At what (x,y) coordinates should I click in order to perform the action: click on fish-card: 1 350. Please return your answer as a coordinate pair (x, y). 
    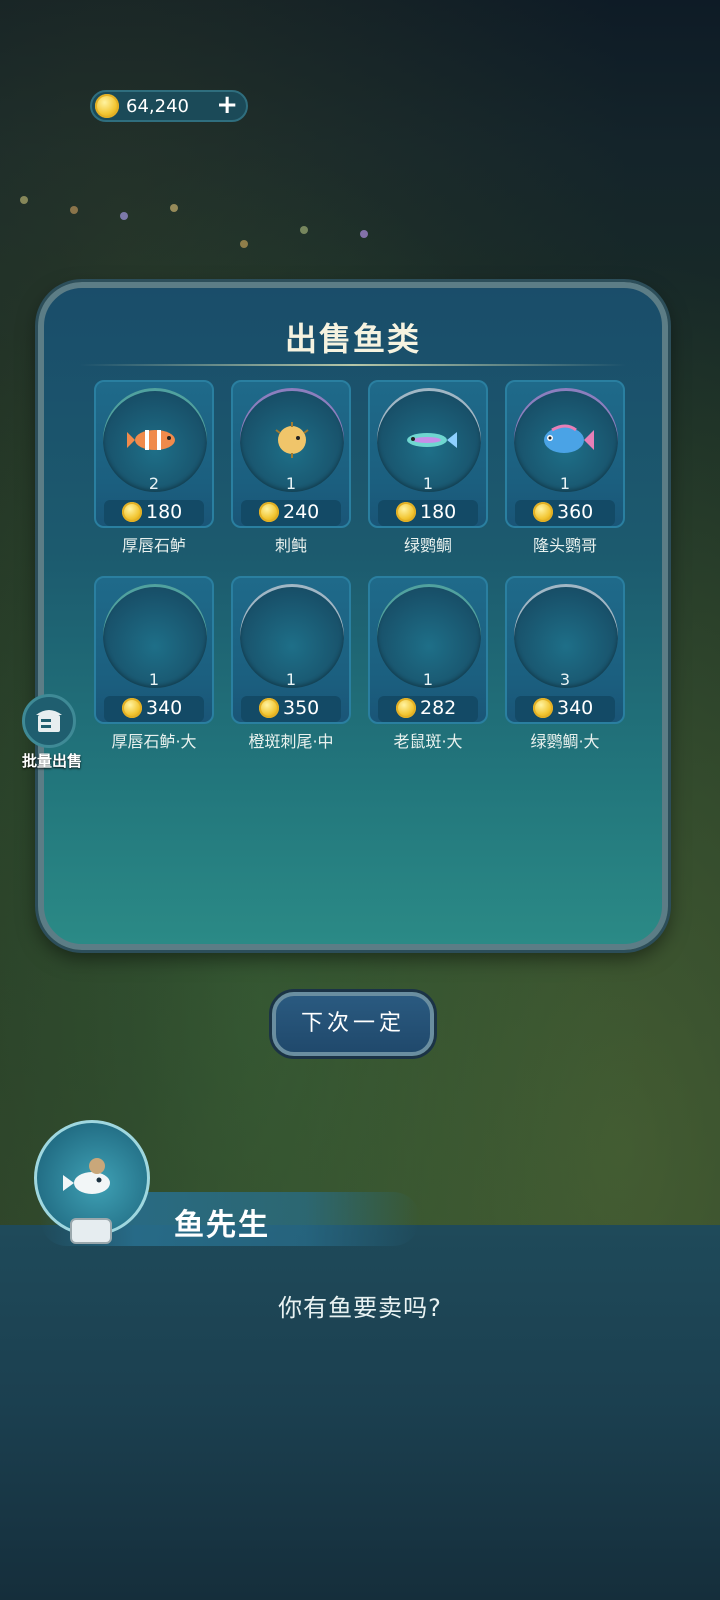
    Looking at the image, I should click on (291, 650).